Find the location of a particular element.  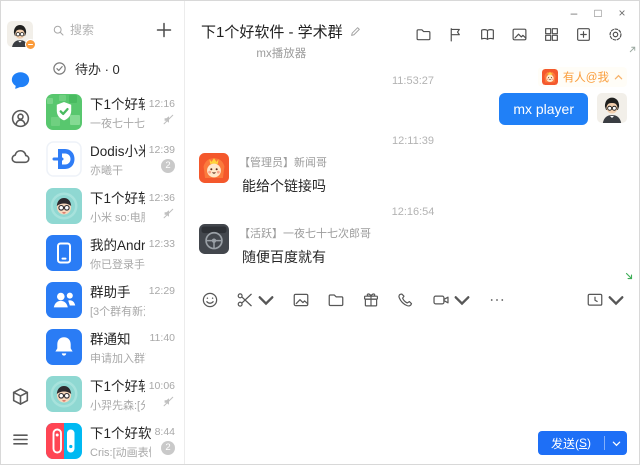

chat-name: 我的Android is located at coordinates (117, 245).